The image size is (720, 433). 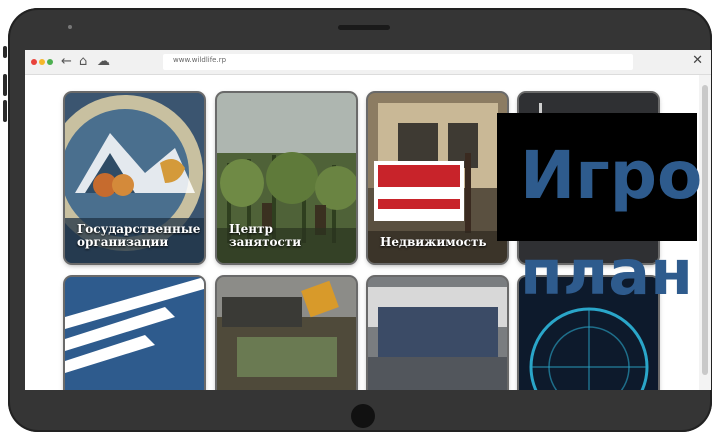 I want to click on side-button-volume-down, so click(x=5, y=111).